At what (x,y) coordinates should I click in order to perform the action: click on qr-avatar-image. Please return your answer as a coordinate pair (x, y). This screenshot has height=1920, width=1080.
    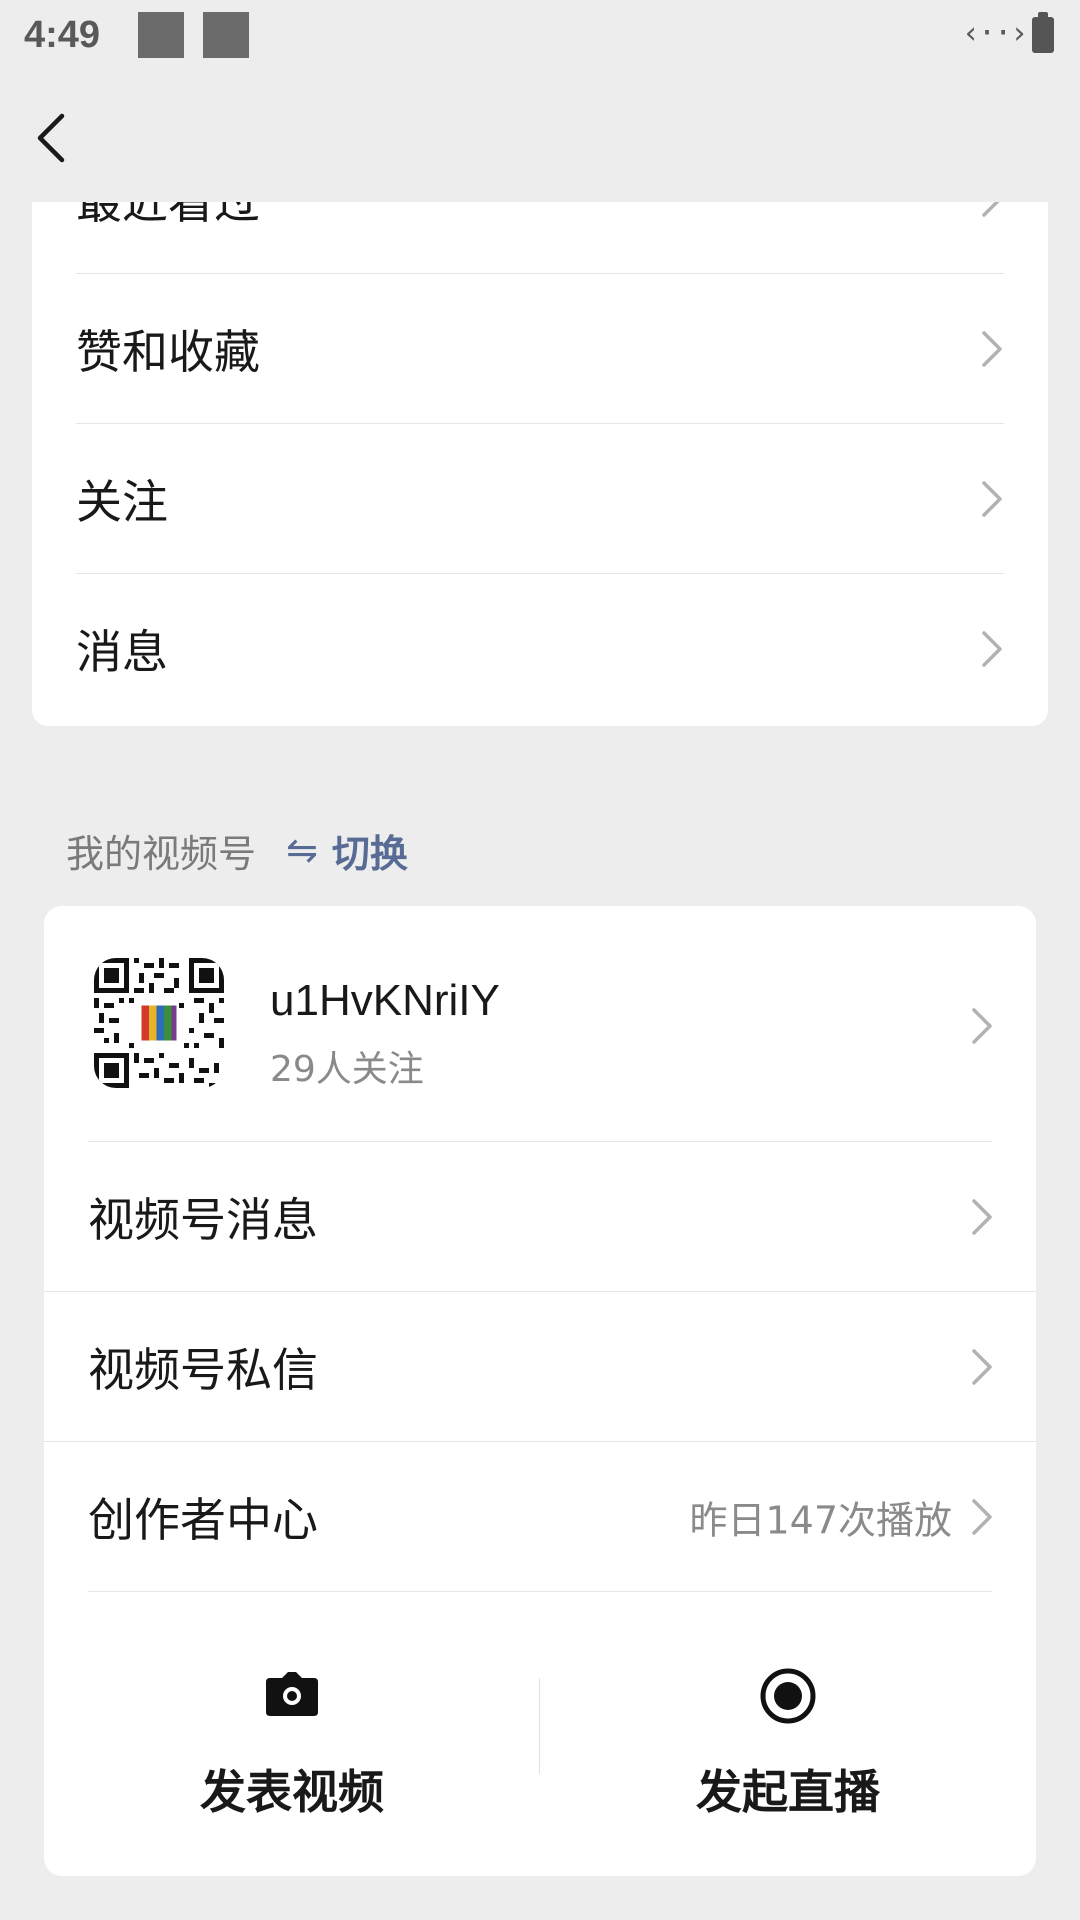
    Looking at the image, I should click on (159, 1023).